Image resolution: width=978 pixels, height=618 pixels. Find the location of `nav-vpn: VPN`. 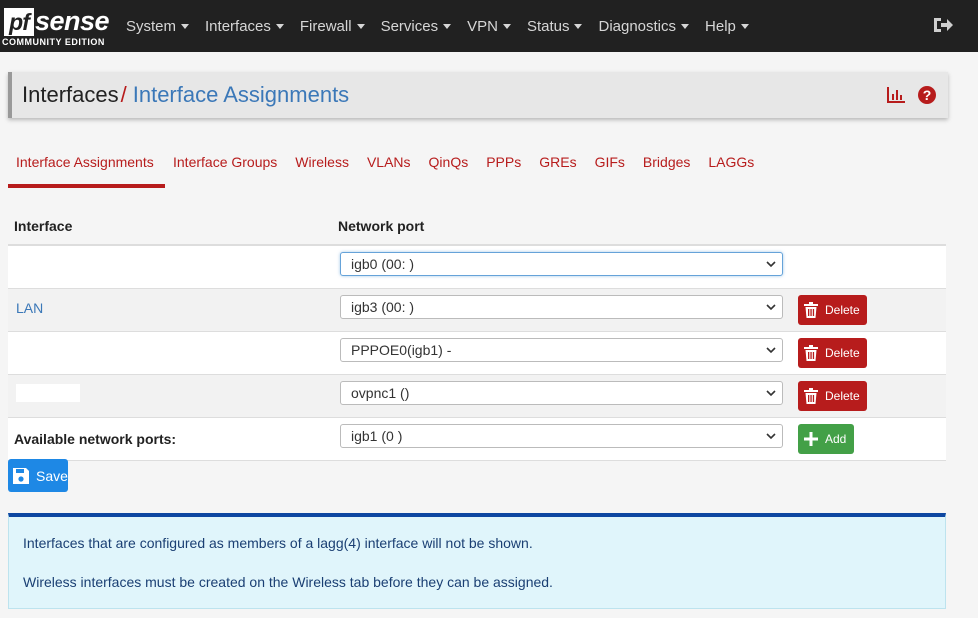

nav-vpn: VPN is located at coordinates (489, 26).